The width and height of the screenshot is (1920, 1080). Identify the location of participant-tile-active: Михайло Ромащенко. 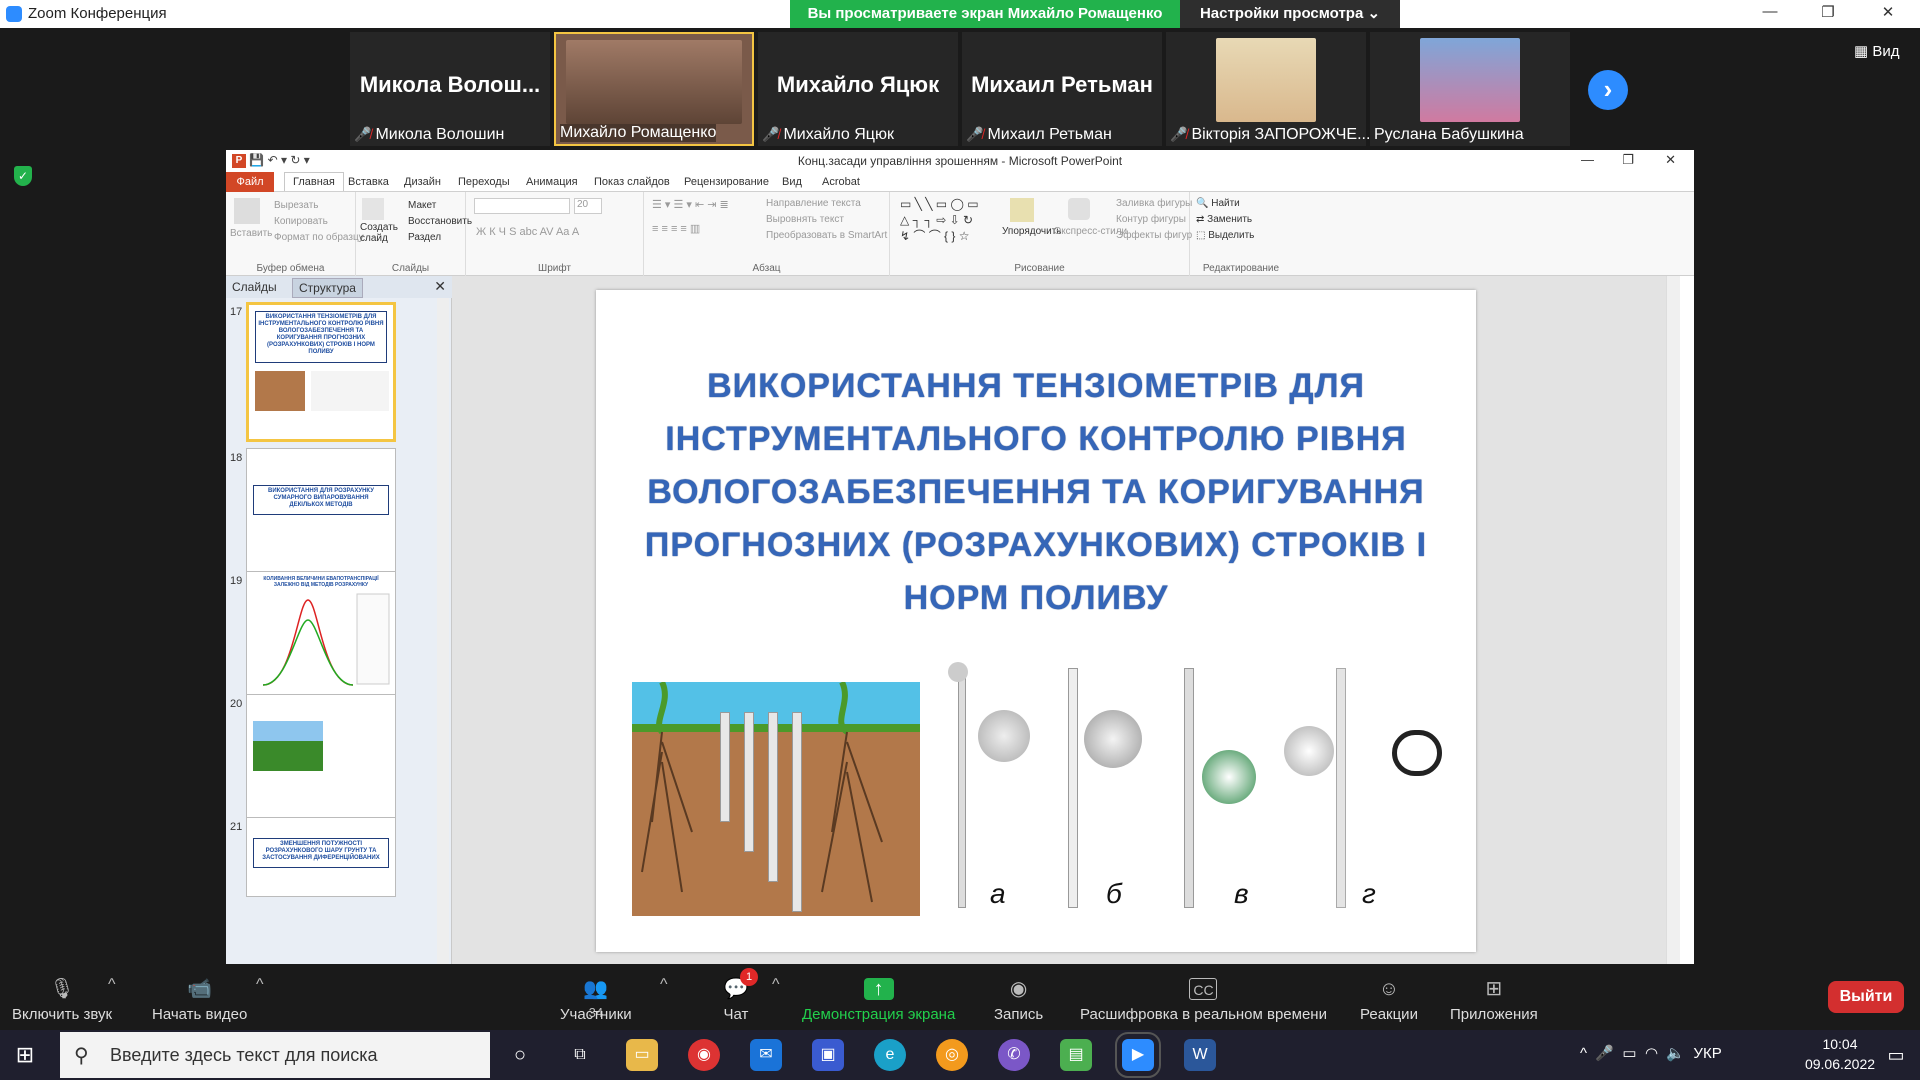
(654, 89).